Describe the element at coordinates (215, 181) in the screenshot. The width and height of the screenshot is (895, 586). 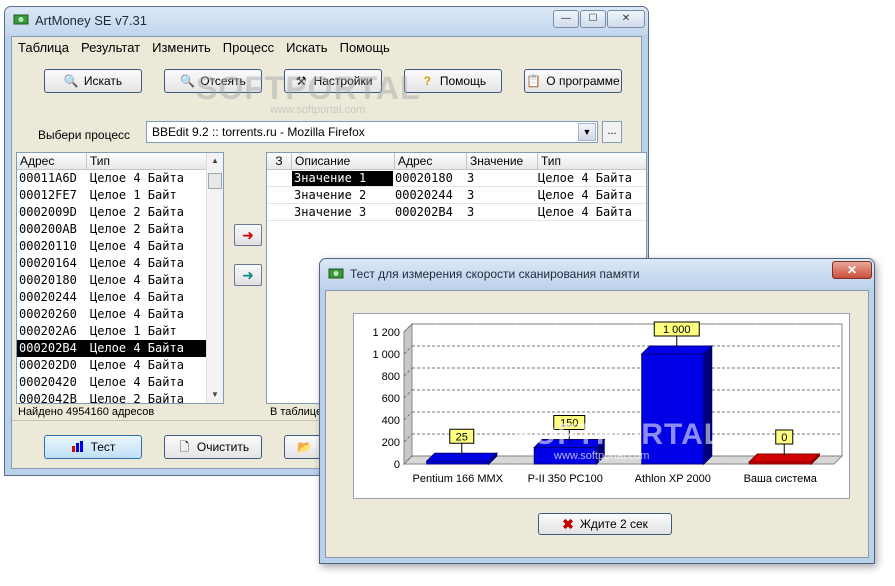
I see `scroll-thumb` at that location.